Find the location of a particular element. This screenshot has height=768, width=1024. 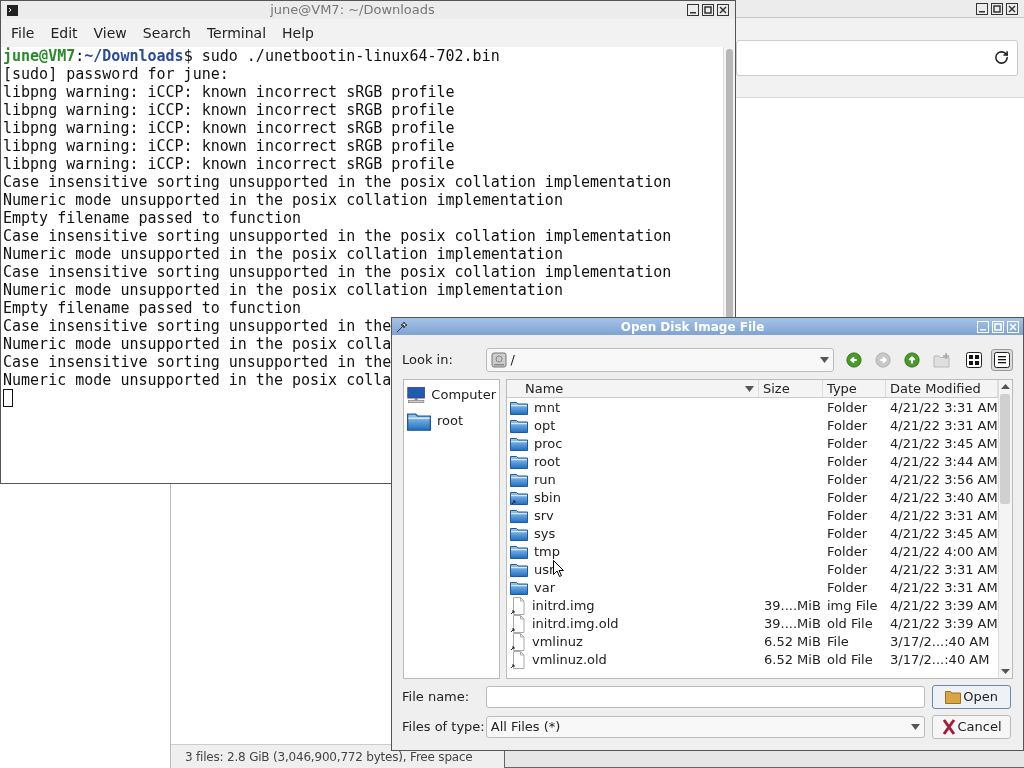

file-size-cell: 39....MiB is located at coordinates (792, 606).